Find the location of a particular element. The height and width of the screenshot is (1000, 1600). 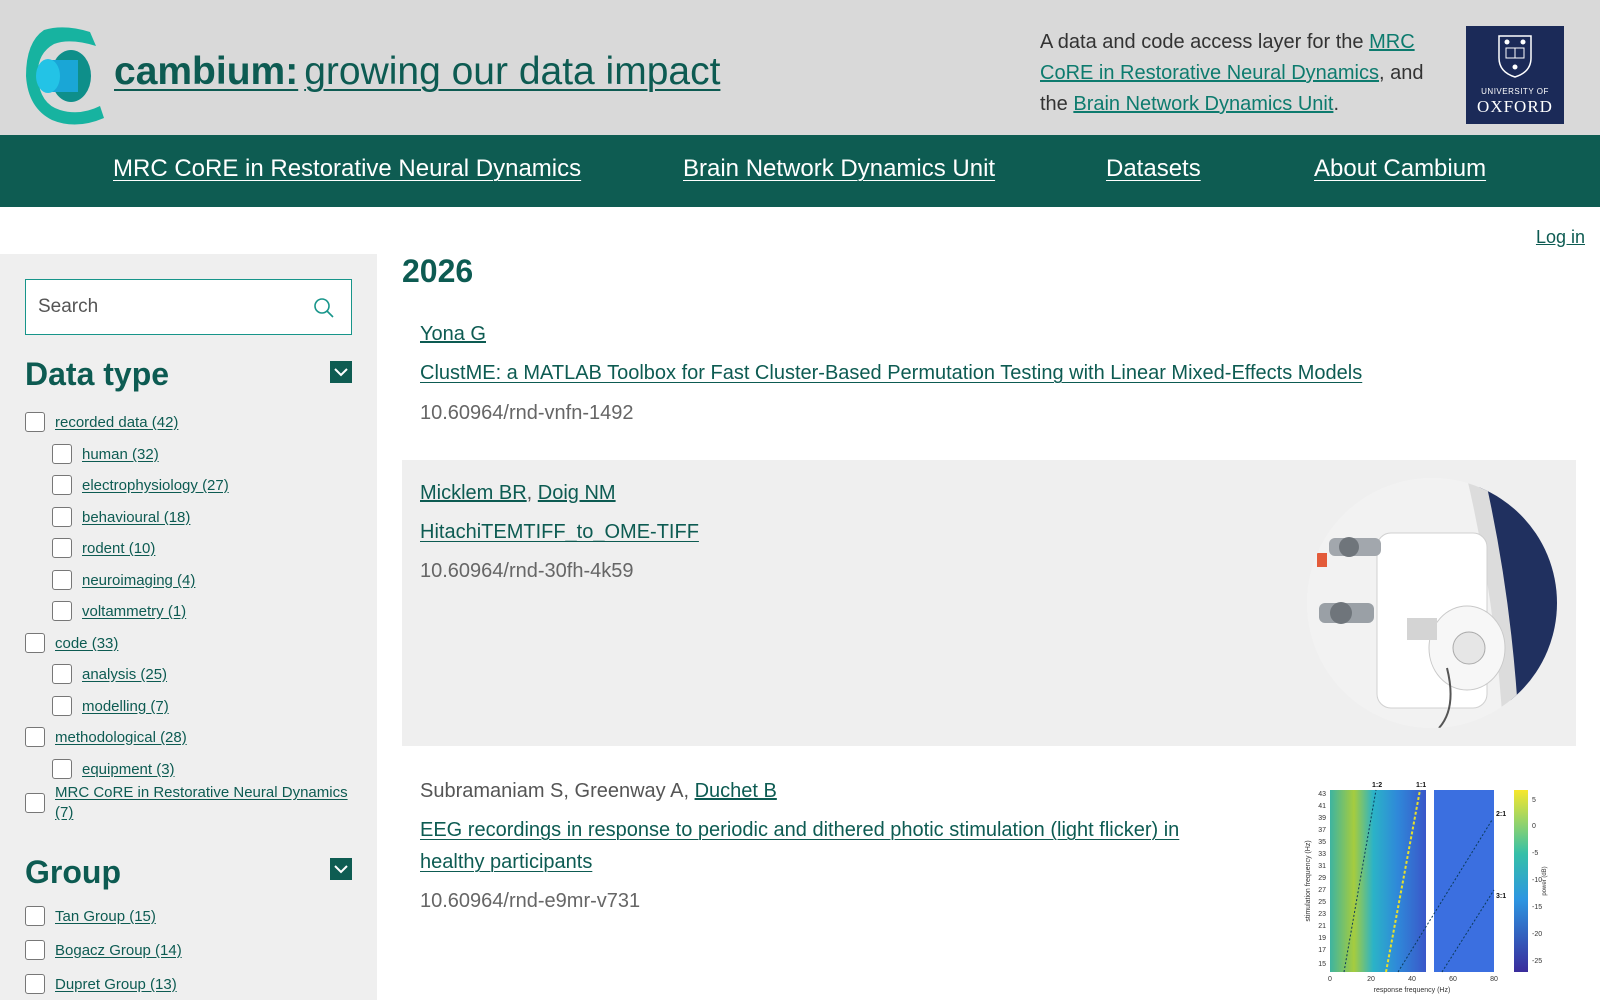

x-tick: 40 is located at coordinates (1412, 979).